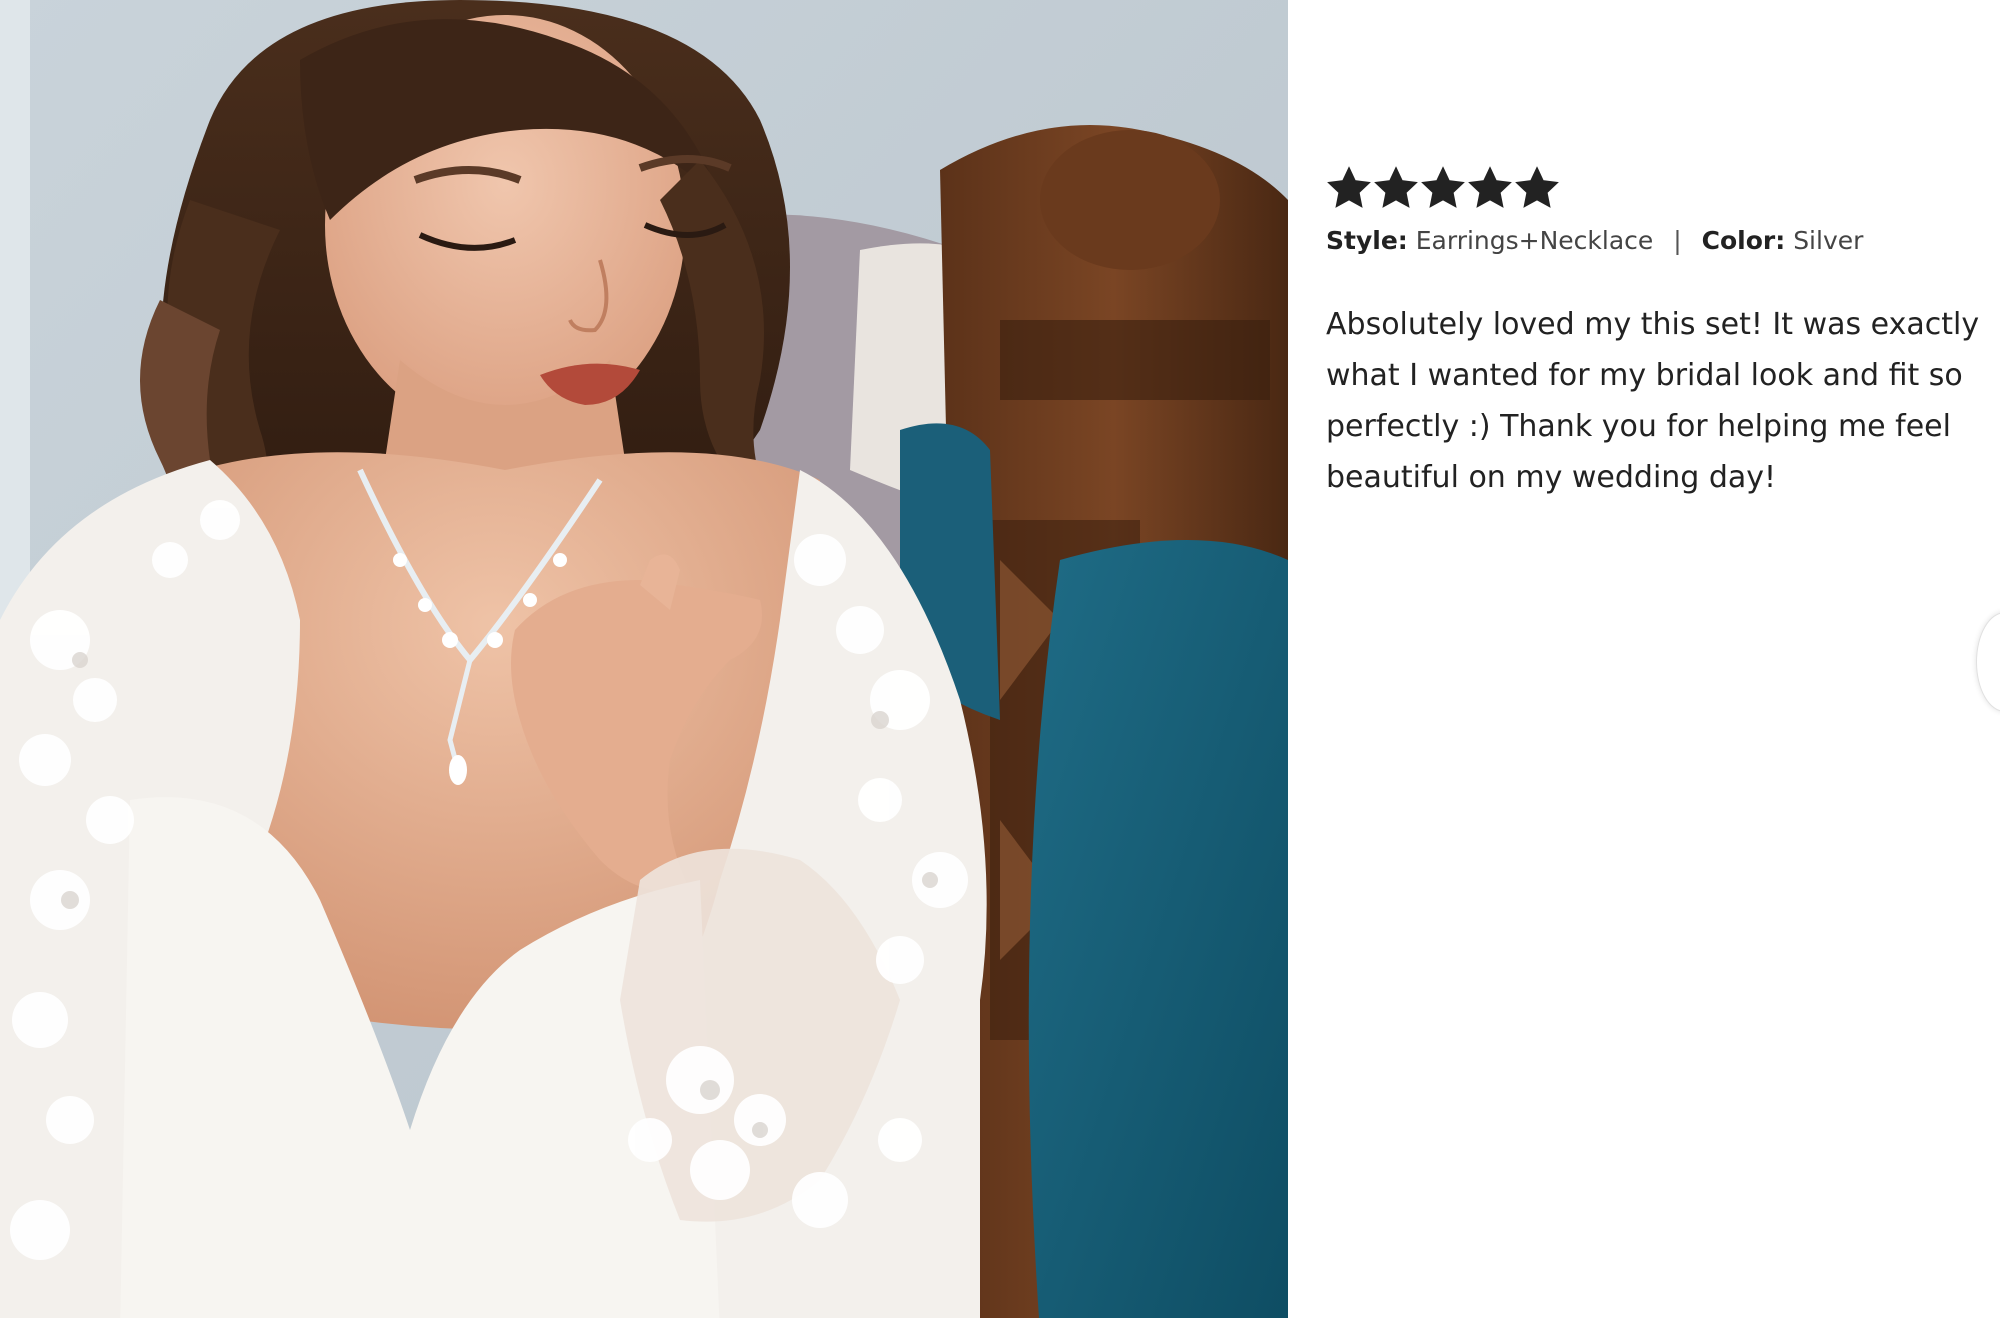 This screenshot has height=1333, width=2000. I want to click on star-rating, so click(1656, 188).